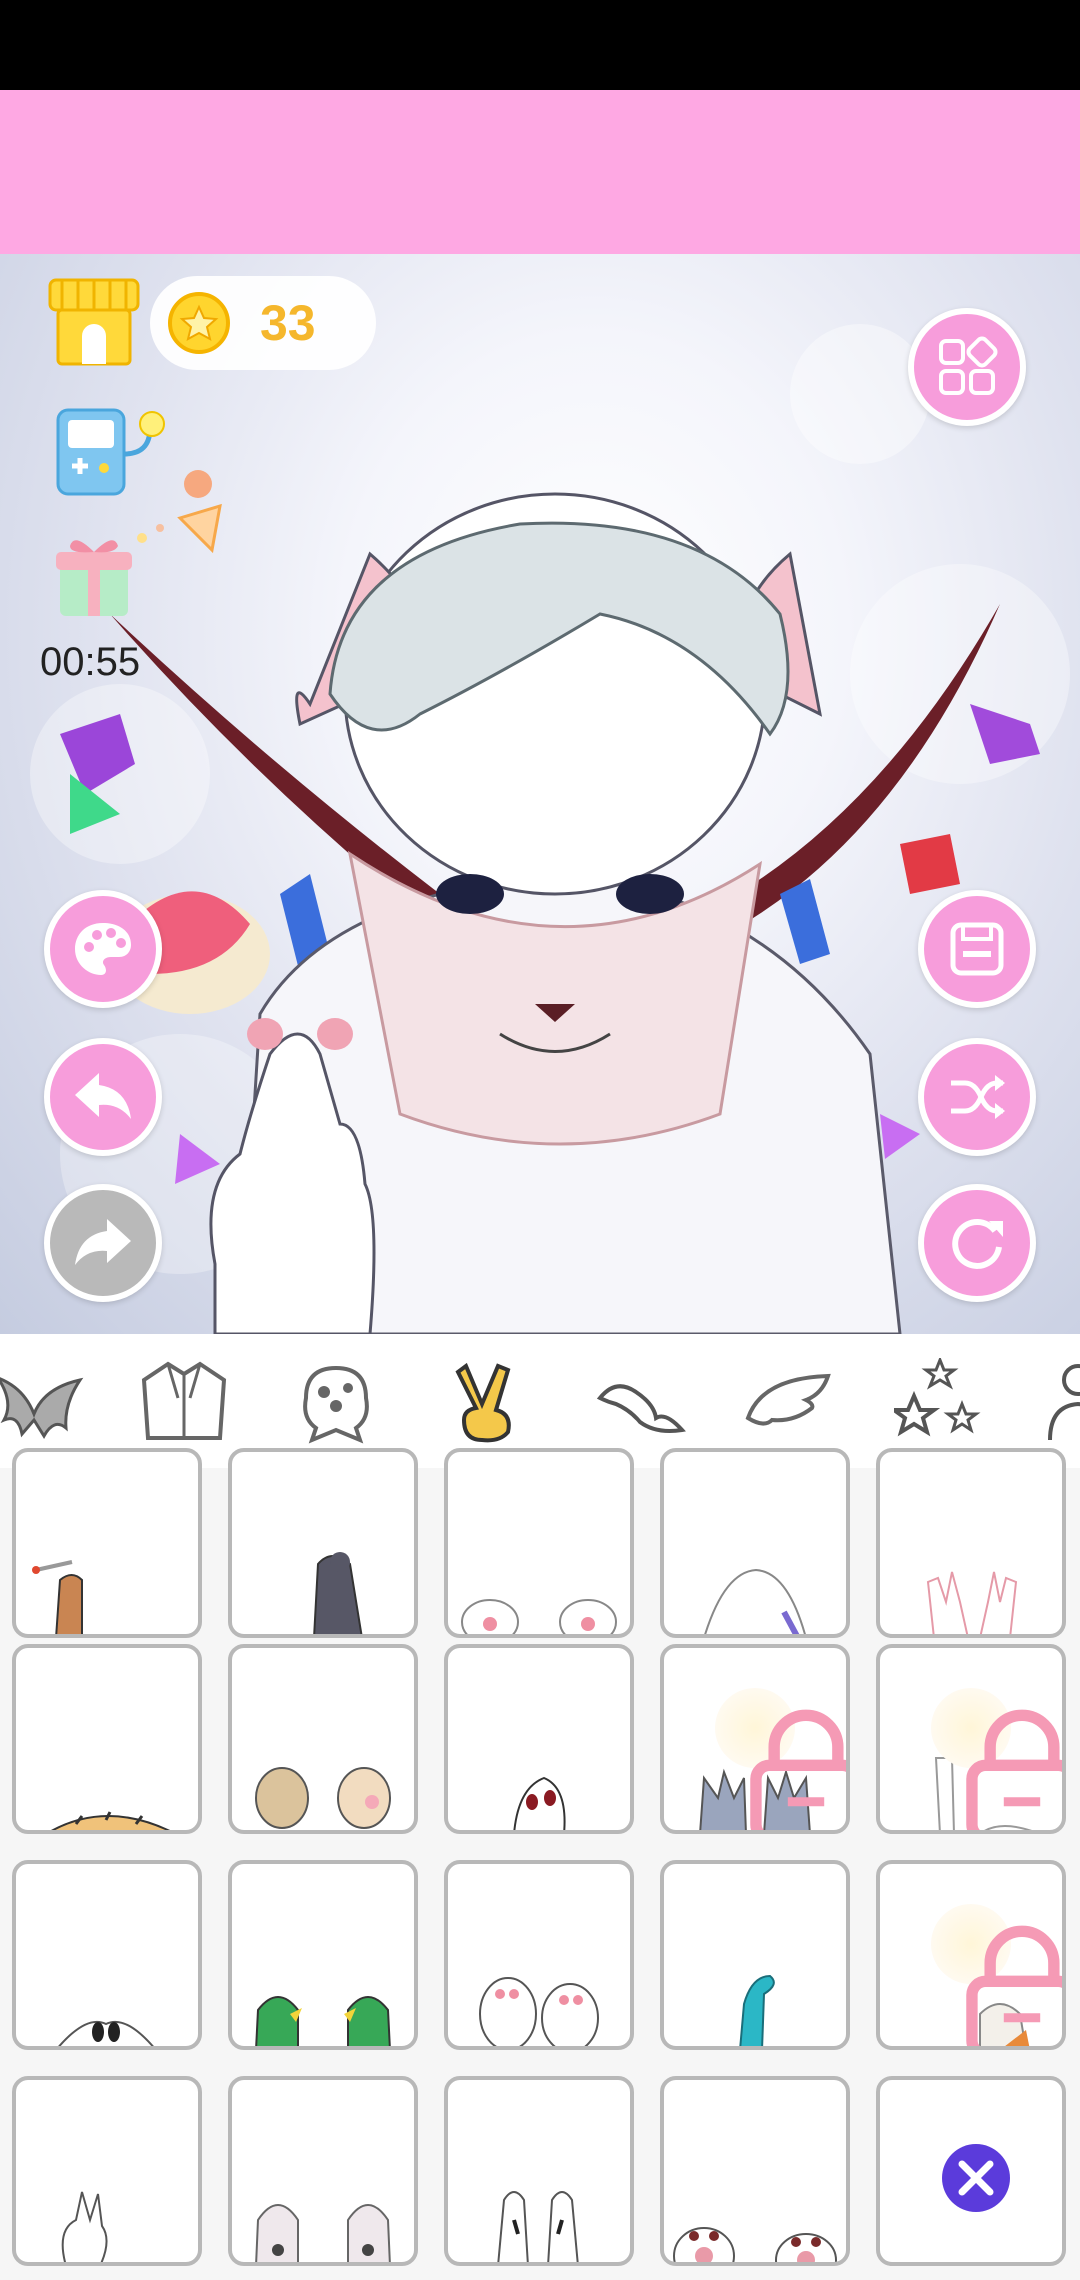  I want to click on wings-icon, so click(788, 1399).